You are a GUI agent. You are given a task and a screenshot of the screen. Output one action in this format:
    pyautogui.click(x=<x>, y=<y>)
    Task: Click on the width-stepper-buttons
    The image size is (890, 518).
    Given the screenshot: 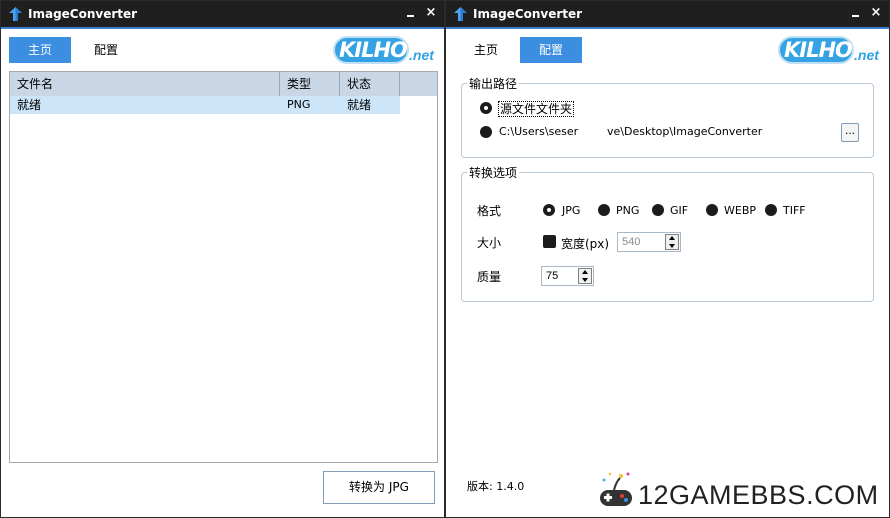 What is the action you would take?
    pyautogui.click(x=672, y=242)
    